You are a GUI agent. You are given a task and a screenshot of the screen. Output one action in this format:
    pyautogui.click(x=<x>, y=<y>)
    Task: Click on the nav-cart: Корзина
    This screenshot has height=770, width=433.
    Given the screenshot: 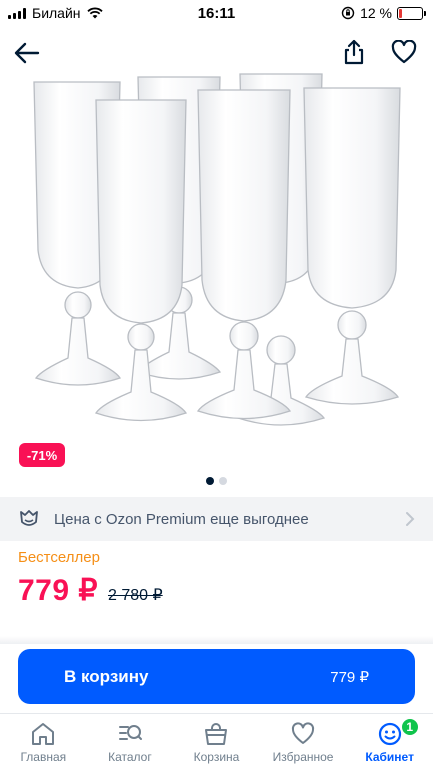 What is the action you would take?
    pyautogui.click(x=216, y=742)
    